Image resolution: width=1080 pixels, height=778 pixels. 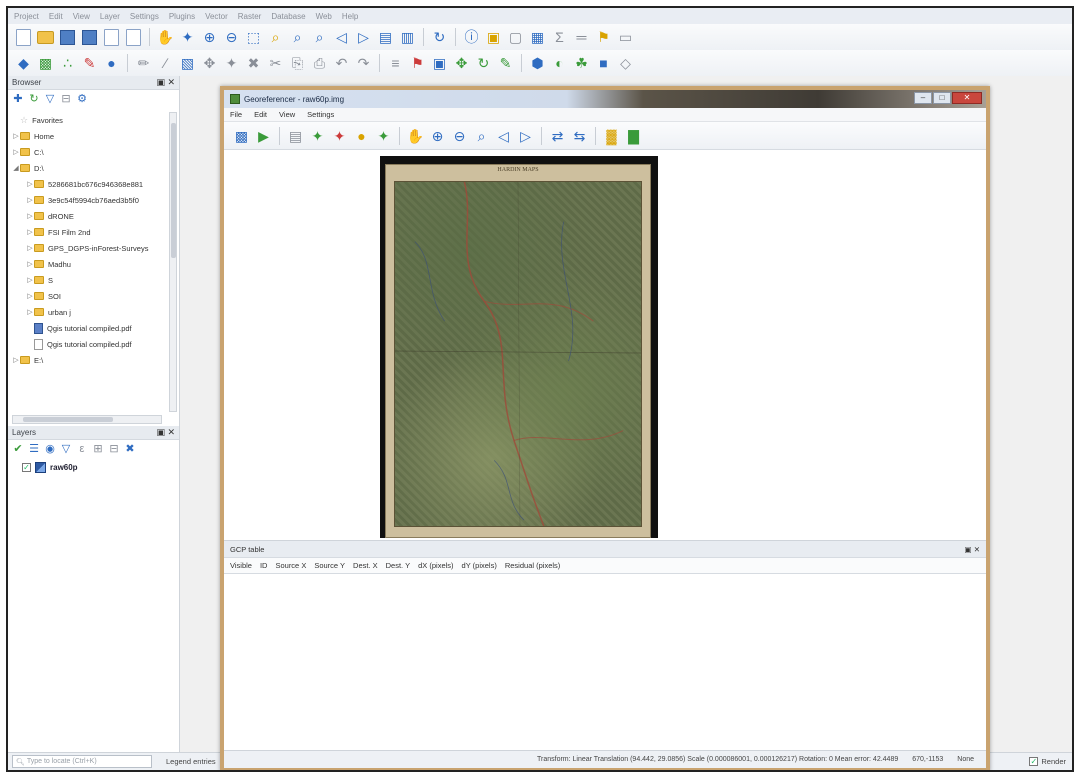 I want to click on menu-settings: Settings, so click(x=144, y=16).